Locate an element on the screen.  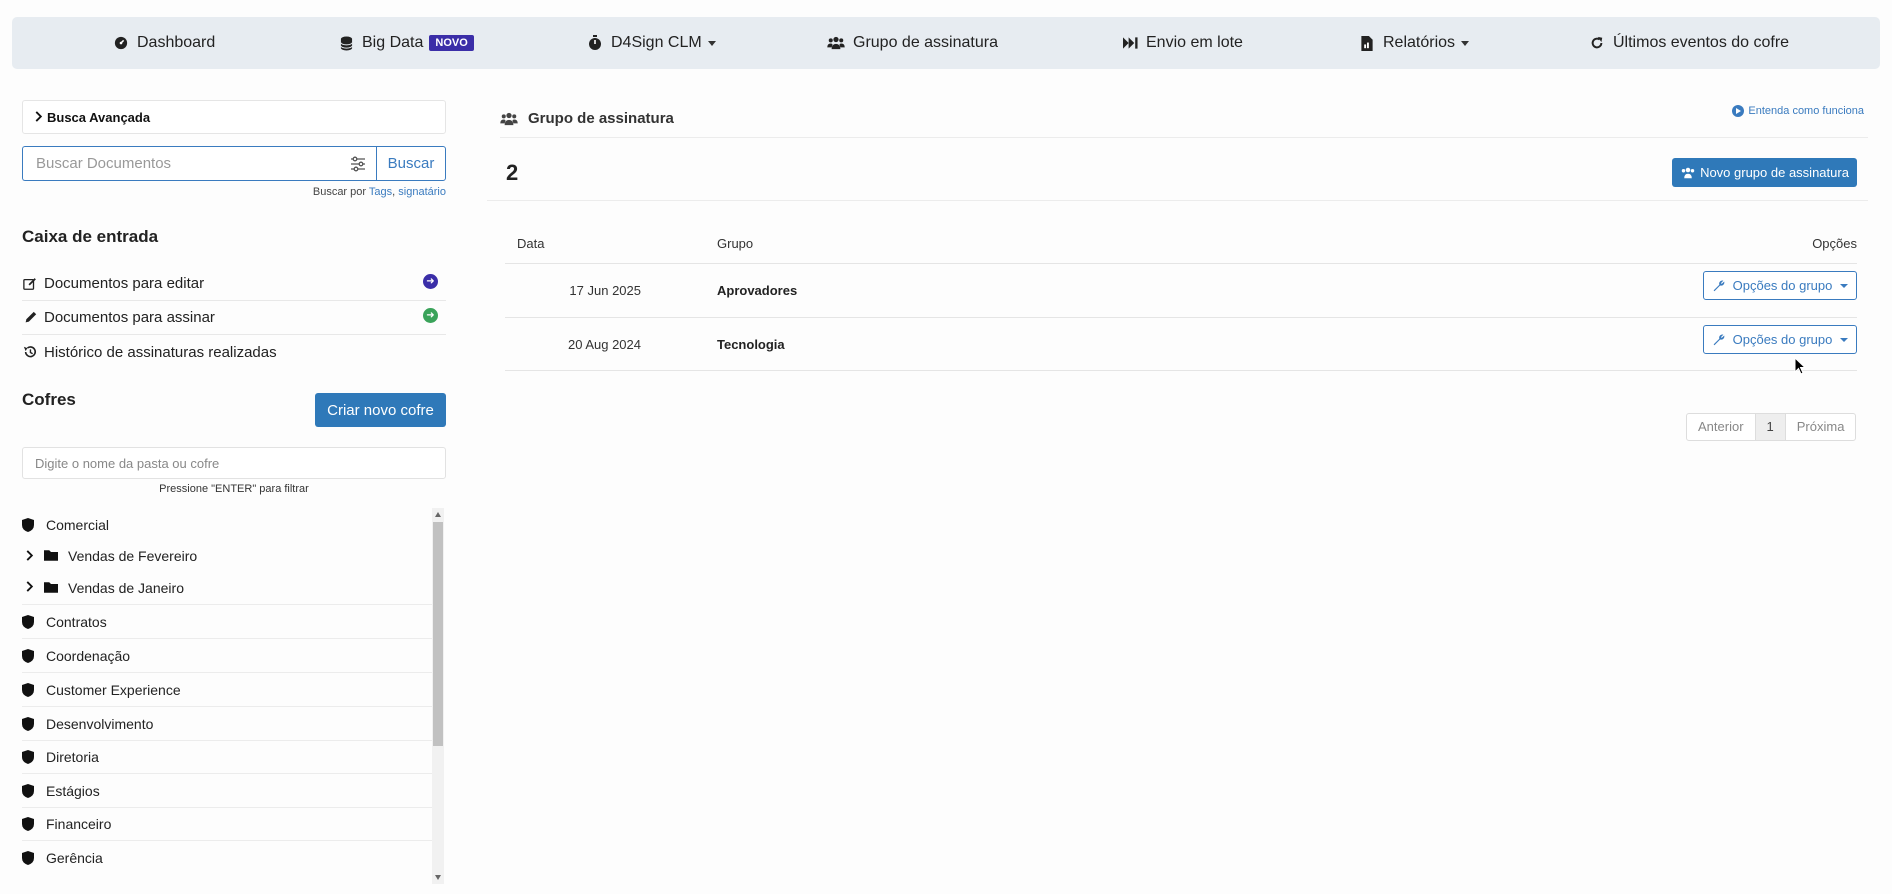
inbox-item-editar: Documentos para editar ➜ is located at coordinates (234, 284).